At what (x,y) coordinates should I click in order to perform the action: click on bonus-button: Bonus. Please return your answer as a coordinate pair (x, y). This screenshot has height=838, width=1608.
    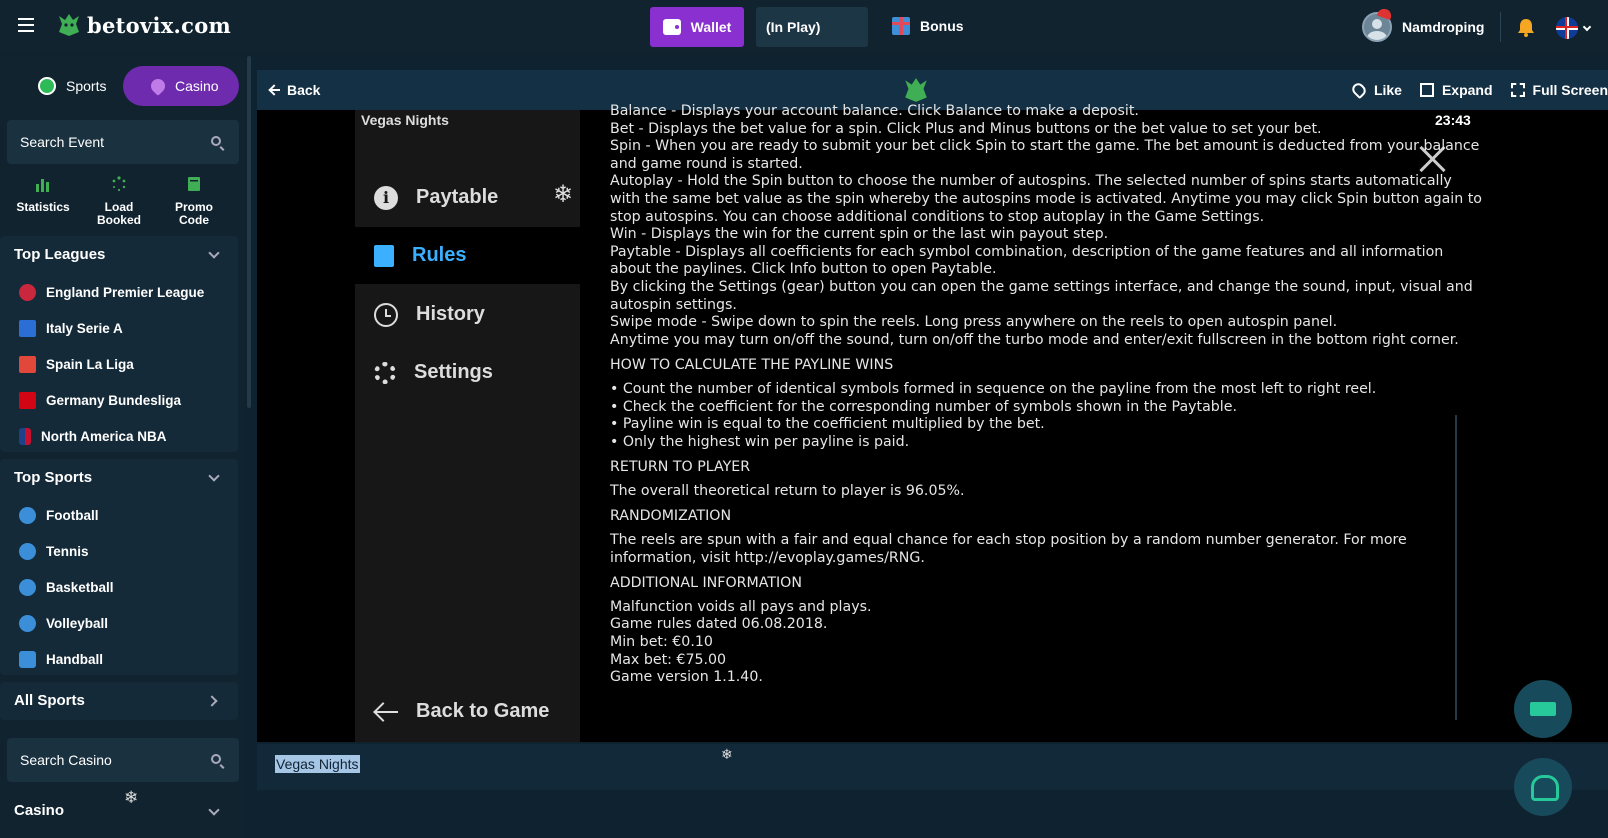
    Looking at the image, I should click on (928, 26).